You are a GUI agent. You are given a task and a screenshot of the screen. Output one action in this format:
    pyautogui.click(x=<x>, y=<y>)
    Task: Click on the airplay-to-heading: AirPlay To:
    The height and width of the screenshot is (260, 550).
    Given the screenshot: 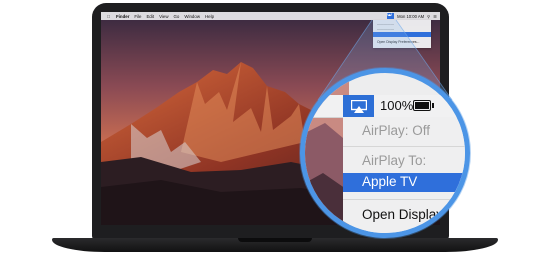 What is the action you would take?
    pyautogui.click(x=394, y=160)
    